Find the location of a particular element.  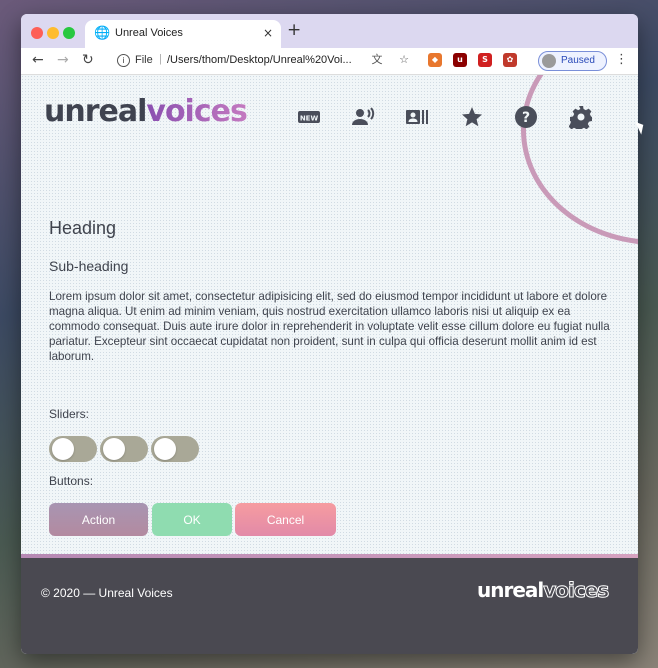

bookmark-star-icon: ☆ is located at coordinates (404, 60).